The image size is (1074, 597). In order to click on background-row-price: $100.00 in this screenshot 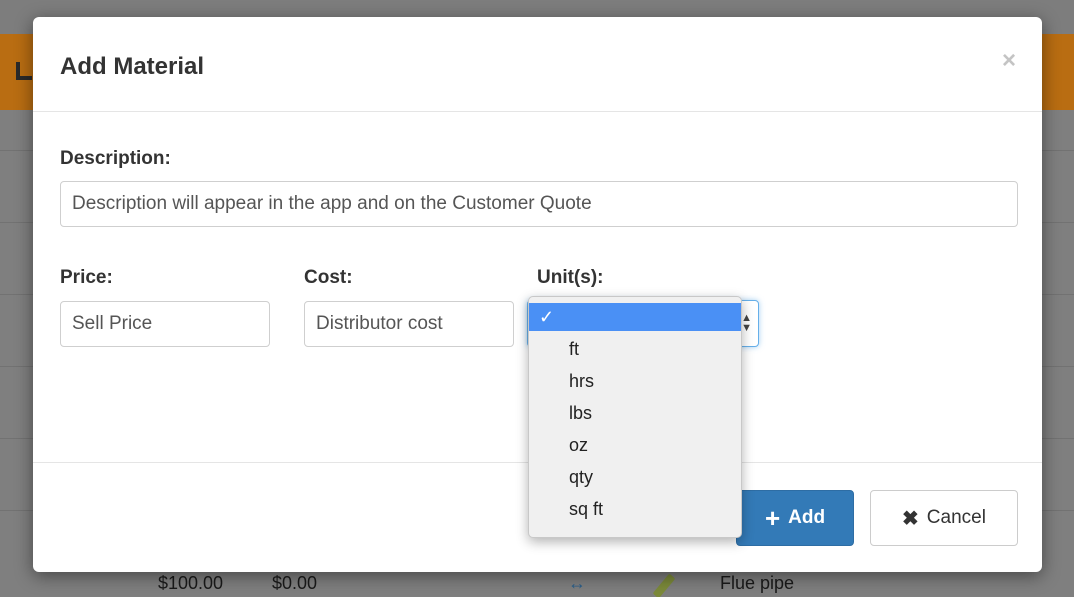, I will do `click(191, 583)`.